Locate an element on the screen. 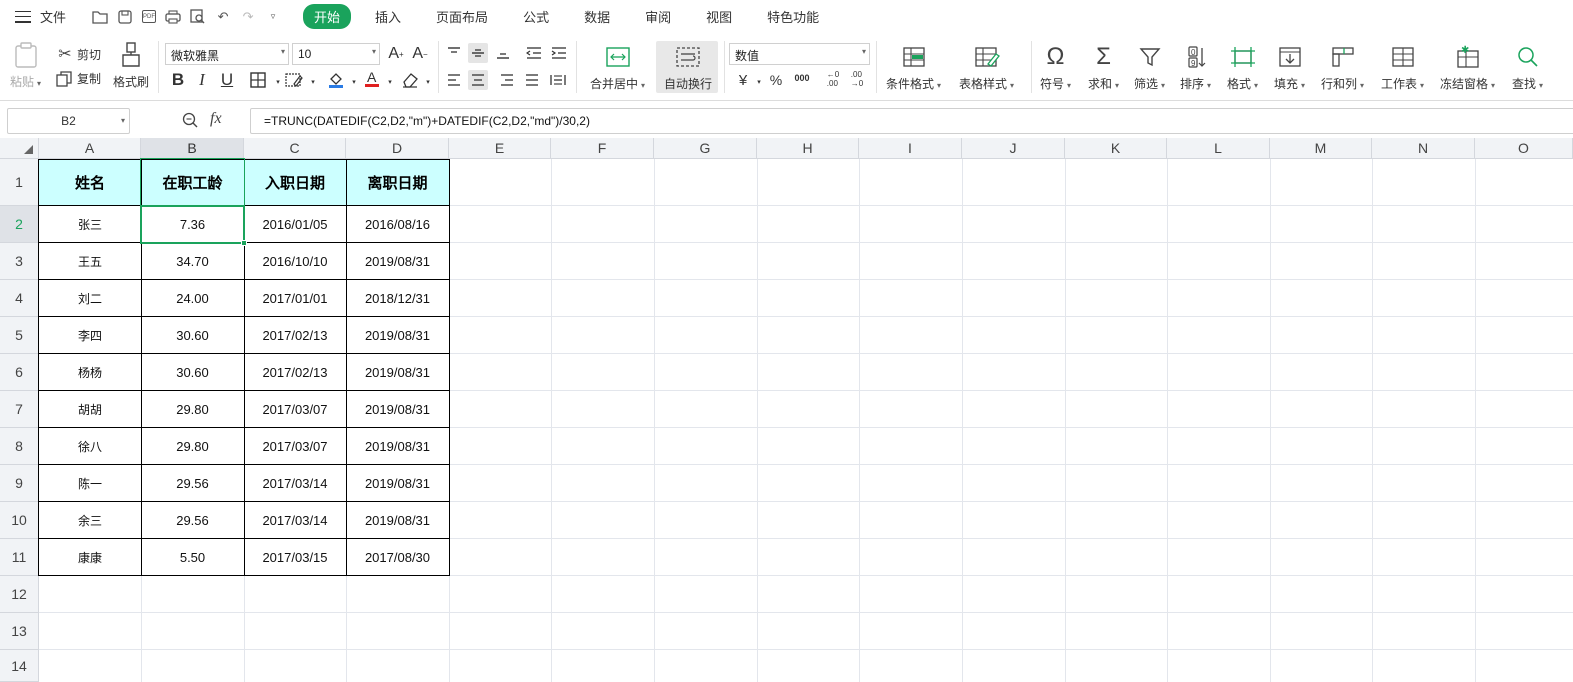  row-header-14: 14 is located at coordinates (19, 666).